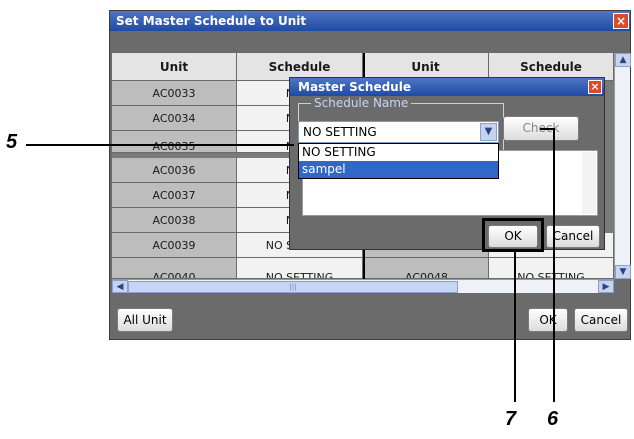 The width and height of the screenshot is (634, 439). Describe the element at coordinates (622, 166) in the screenshot. I see `vertical-scrollbar: ▲ ▼` at that location.